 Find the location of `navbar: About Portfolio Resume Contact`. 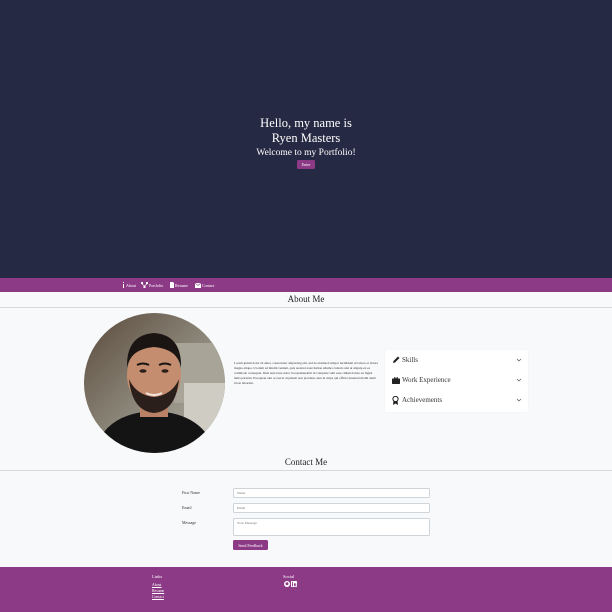

navbar: About Portfolio Resume Contact is located at coordinates (306, 285).